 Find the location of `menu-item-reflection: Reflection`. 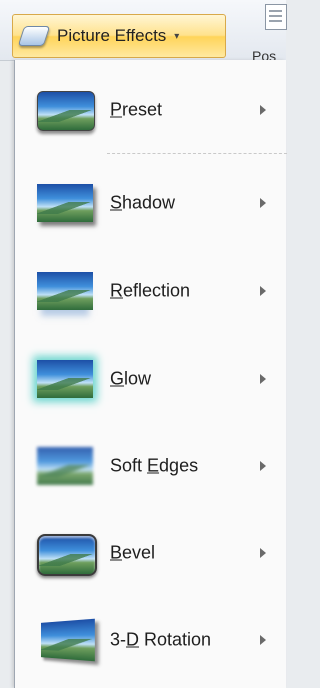

menu-item-reflection: Reflection is located at coordinates (150, 291).